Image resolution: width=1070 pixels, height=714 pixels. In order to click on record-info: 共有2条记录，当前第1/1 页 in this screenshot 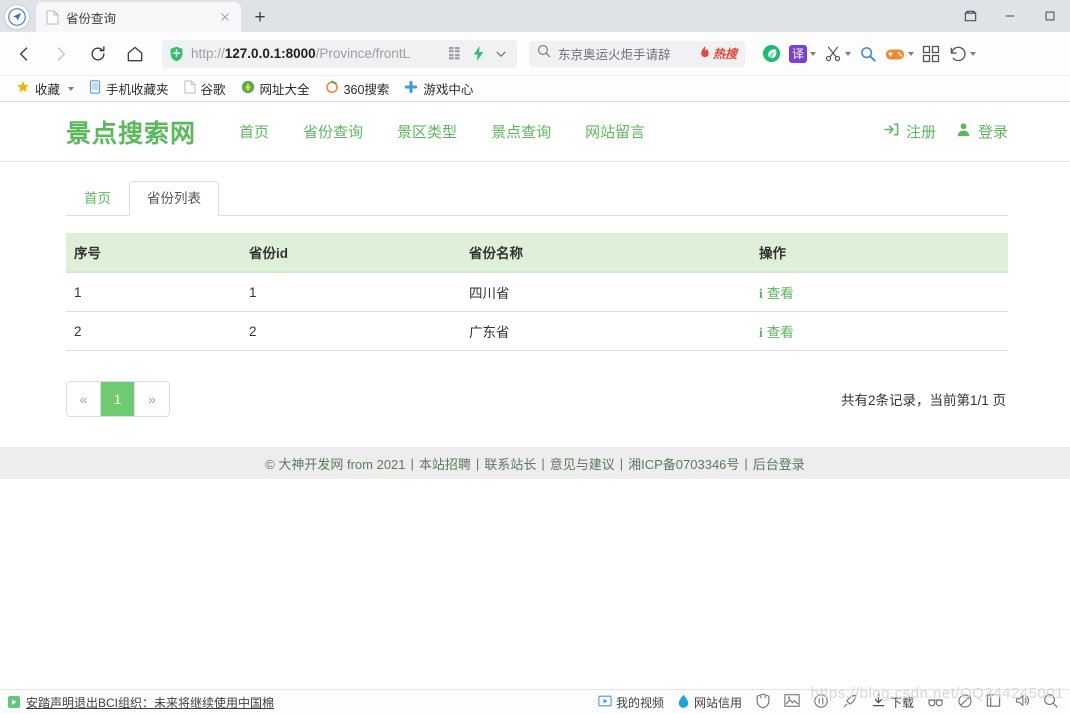, I will do `click(923, 400)`.